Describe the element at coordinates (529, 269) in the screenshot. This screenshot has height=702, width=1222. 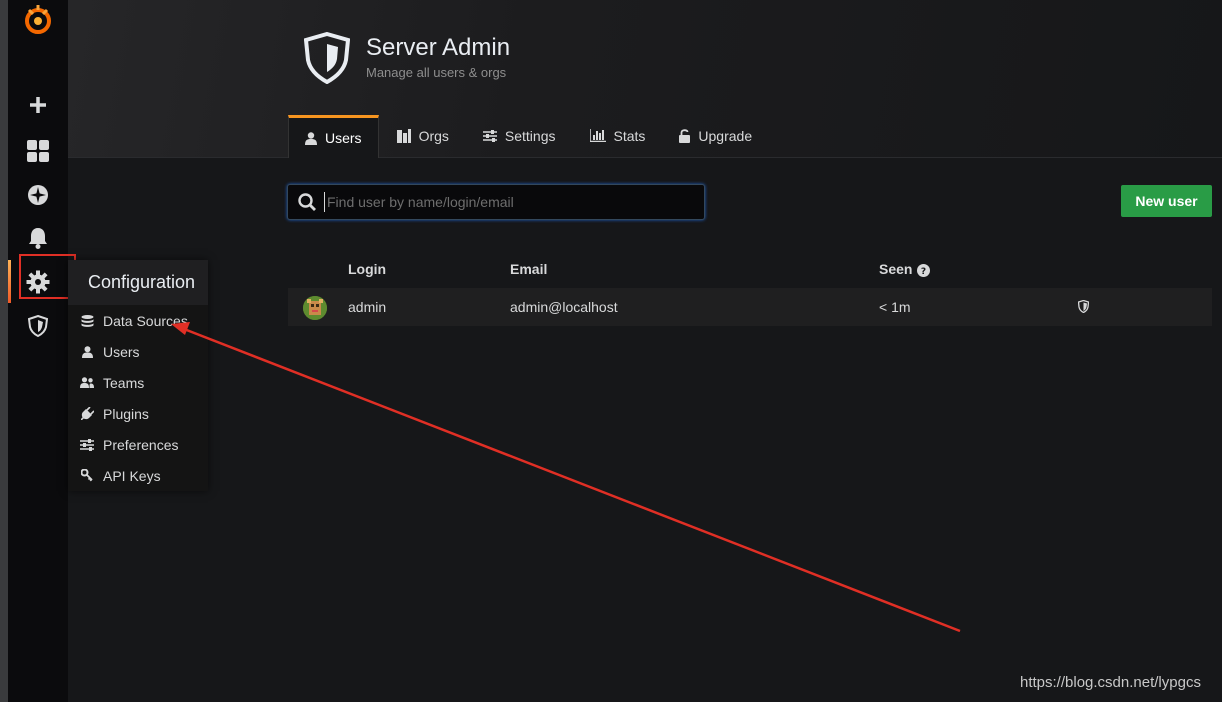
I see `column-header-email: Email` at that location.